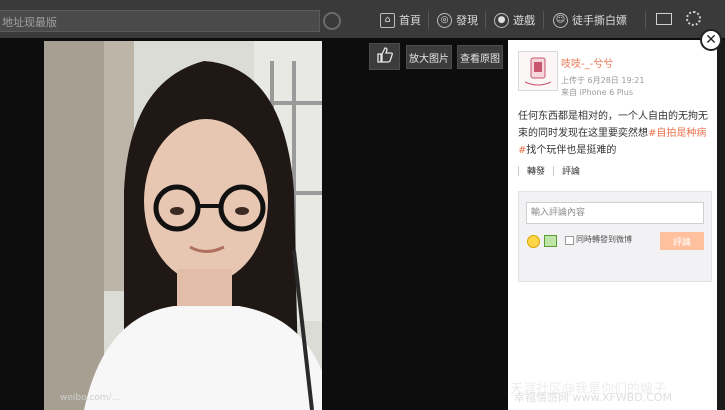 This screenshot has width=725, height=410. Describe the element at coordinates (560, 20) in the screenshot. I see `user-icon: ☺` at that location.